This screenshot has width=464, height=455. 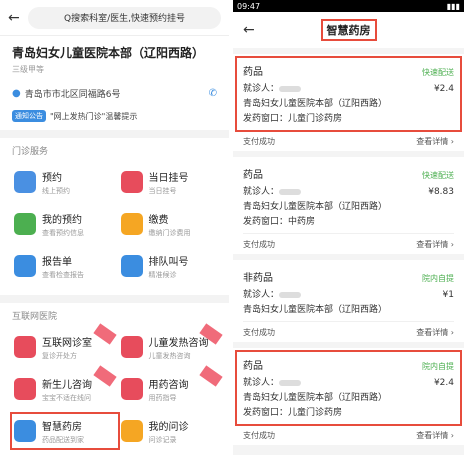 I want to click on highlight-pharmacy, so click(x=65, y=431).